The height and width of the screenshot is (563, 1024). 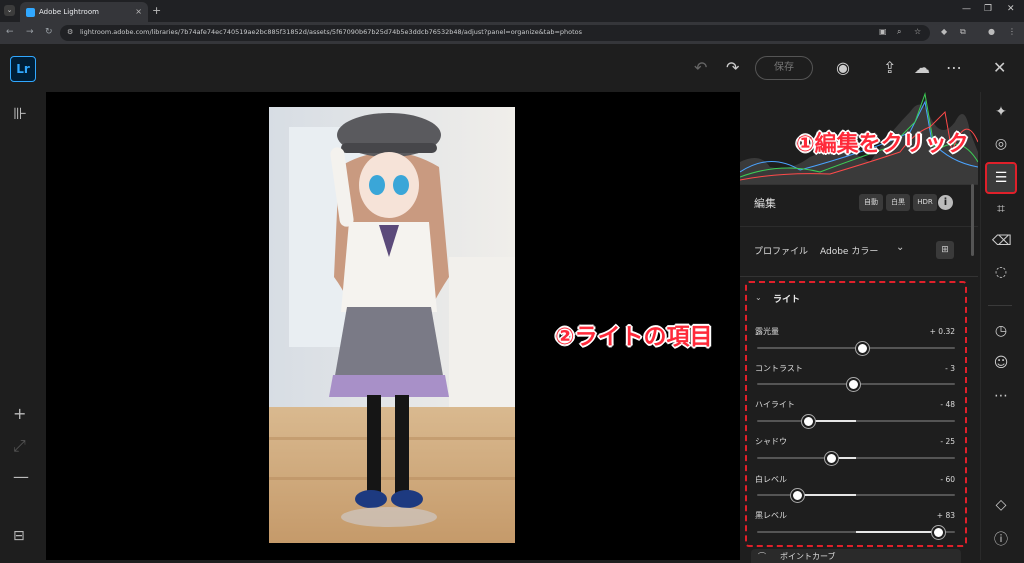 I want to click on extension-icon: ◆, so click(x=944, y=31).